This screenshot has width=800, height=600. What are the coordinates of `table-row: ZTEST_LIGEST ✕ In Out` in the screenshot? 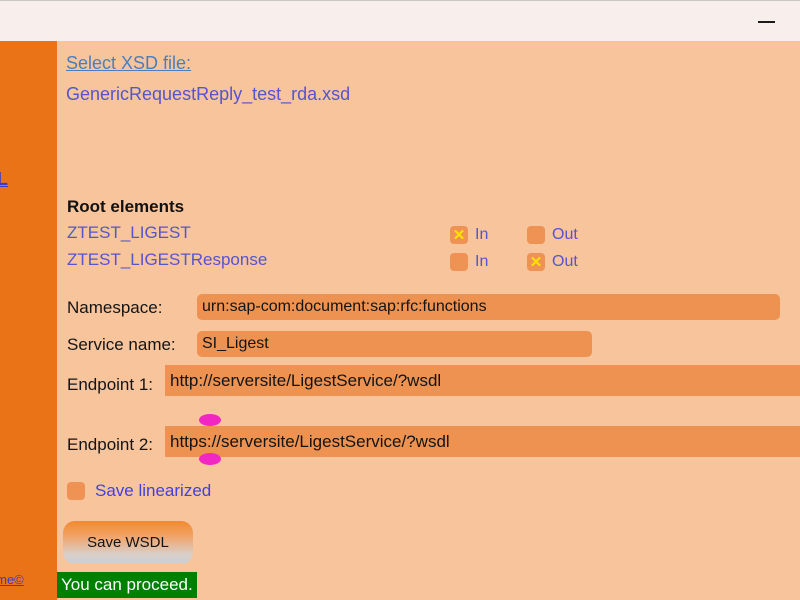 It's located at (428, 235).